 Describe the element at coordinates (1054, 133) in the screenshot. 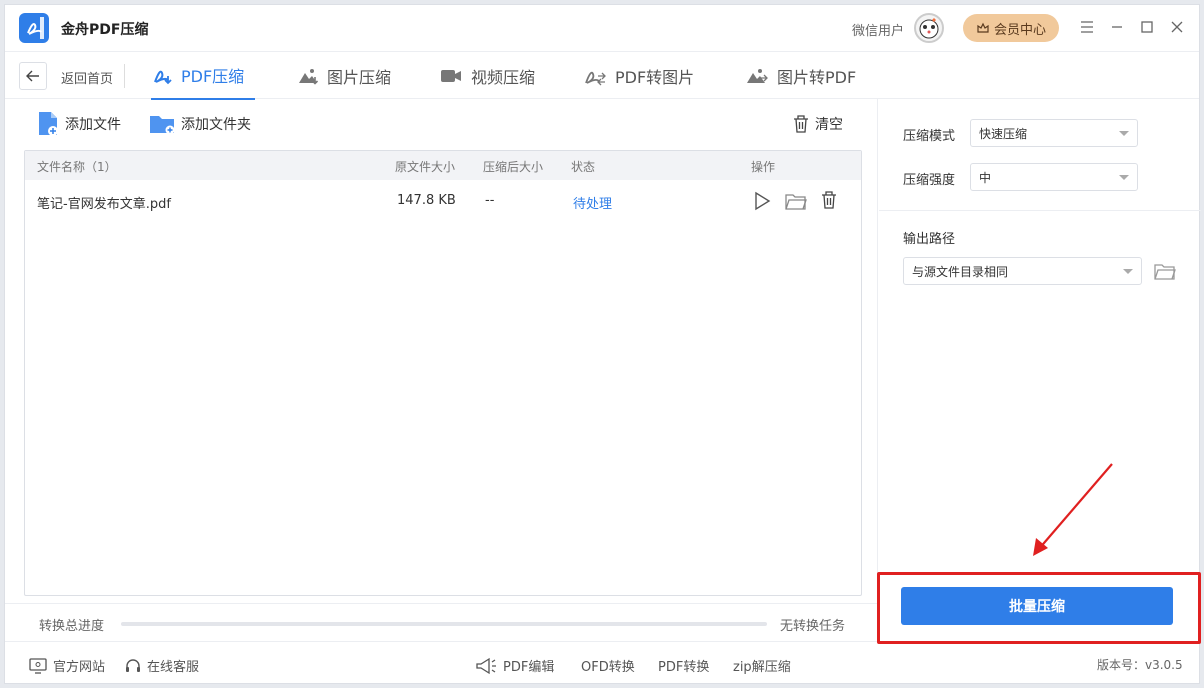

I see `mode-select: 快速压缩` at that location.